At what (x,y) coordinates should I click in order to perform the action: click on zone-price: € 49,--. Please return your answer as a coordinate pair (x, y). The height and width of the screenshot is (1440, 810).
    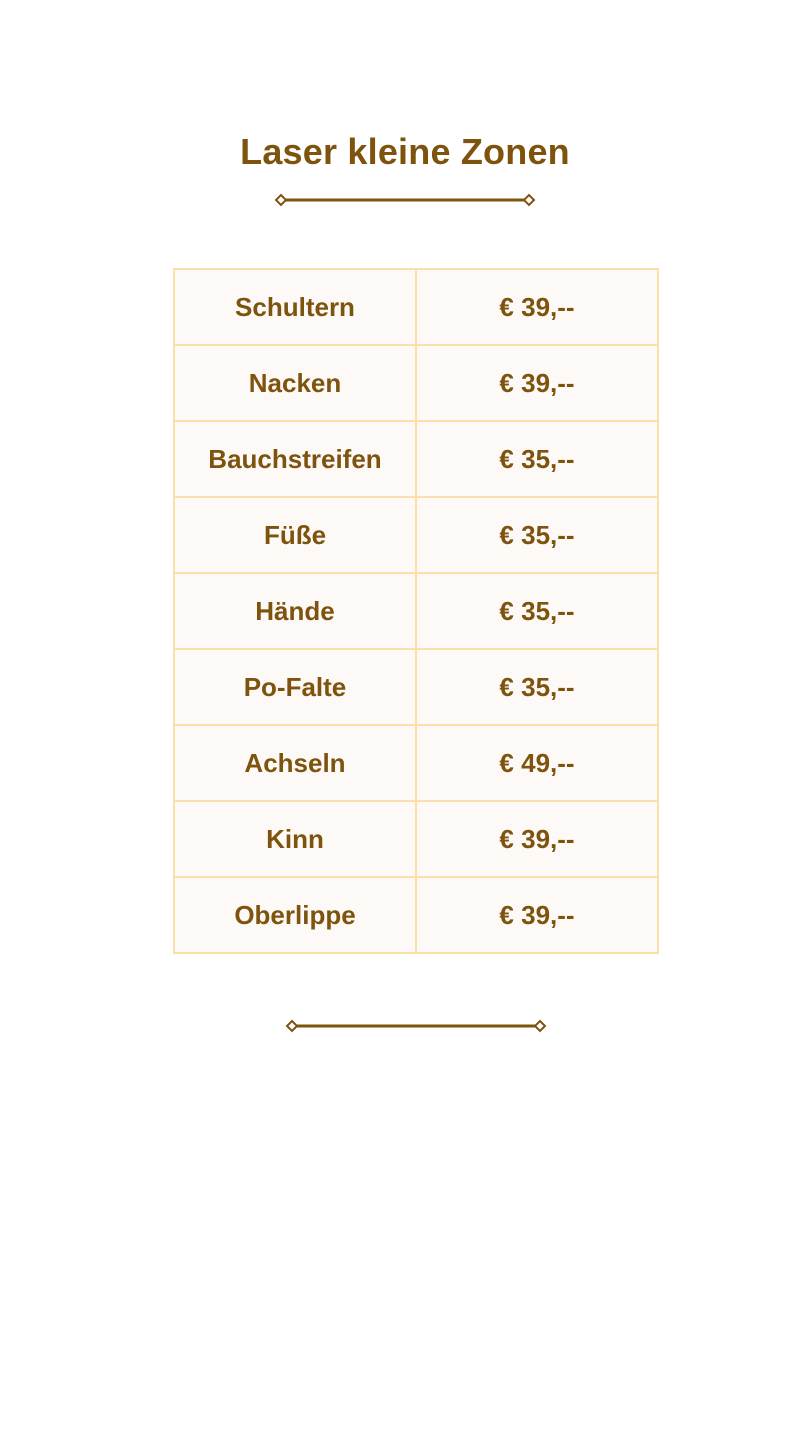
    Looking at the image, I should click on (537, 763).